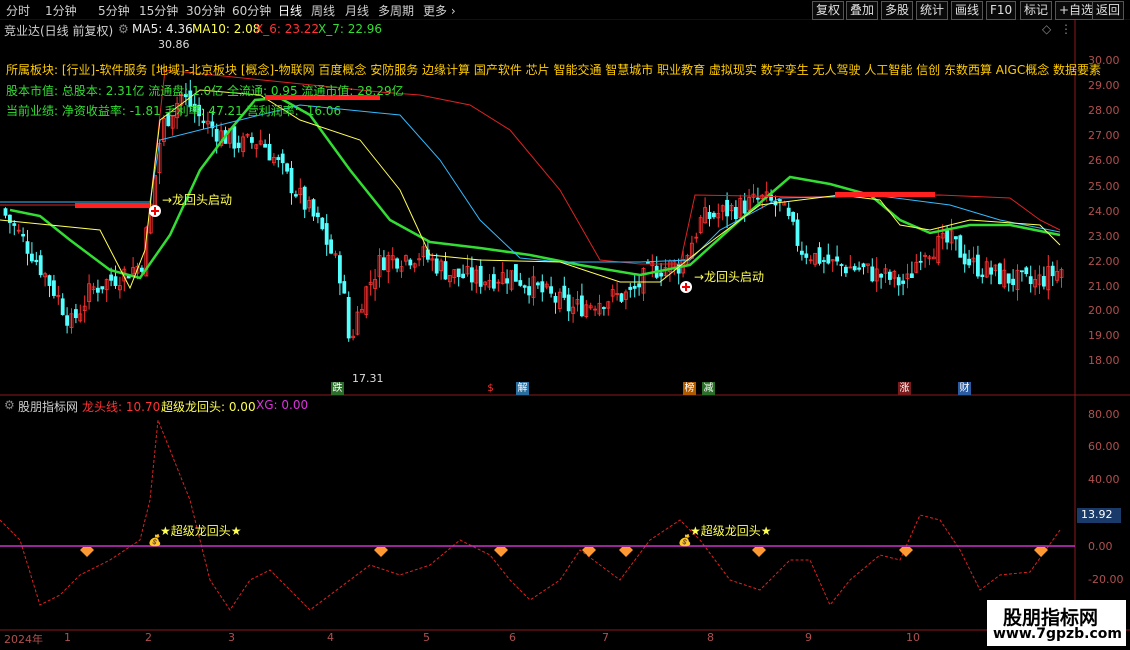  Describe the element at coordinates (158, 10) in the screenshot. I see `tab-timeframe-15min: 15分钟` at that location.